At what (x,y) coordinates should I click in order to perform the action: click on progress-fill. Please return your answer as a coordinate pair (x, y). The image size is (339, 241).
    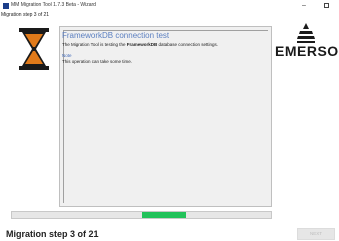
    Looking at the image, I should click on (164, 215).